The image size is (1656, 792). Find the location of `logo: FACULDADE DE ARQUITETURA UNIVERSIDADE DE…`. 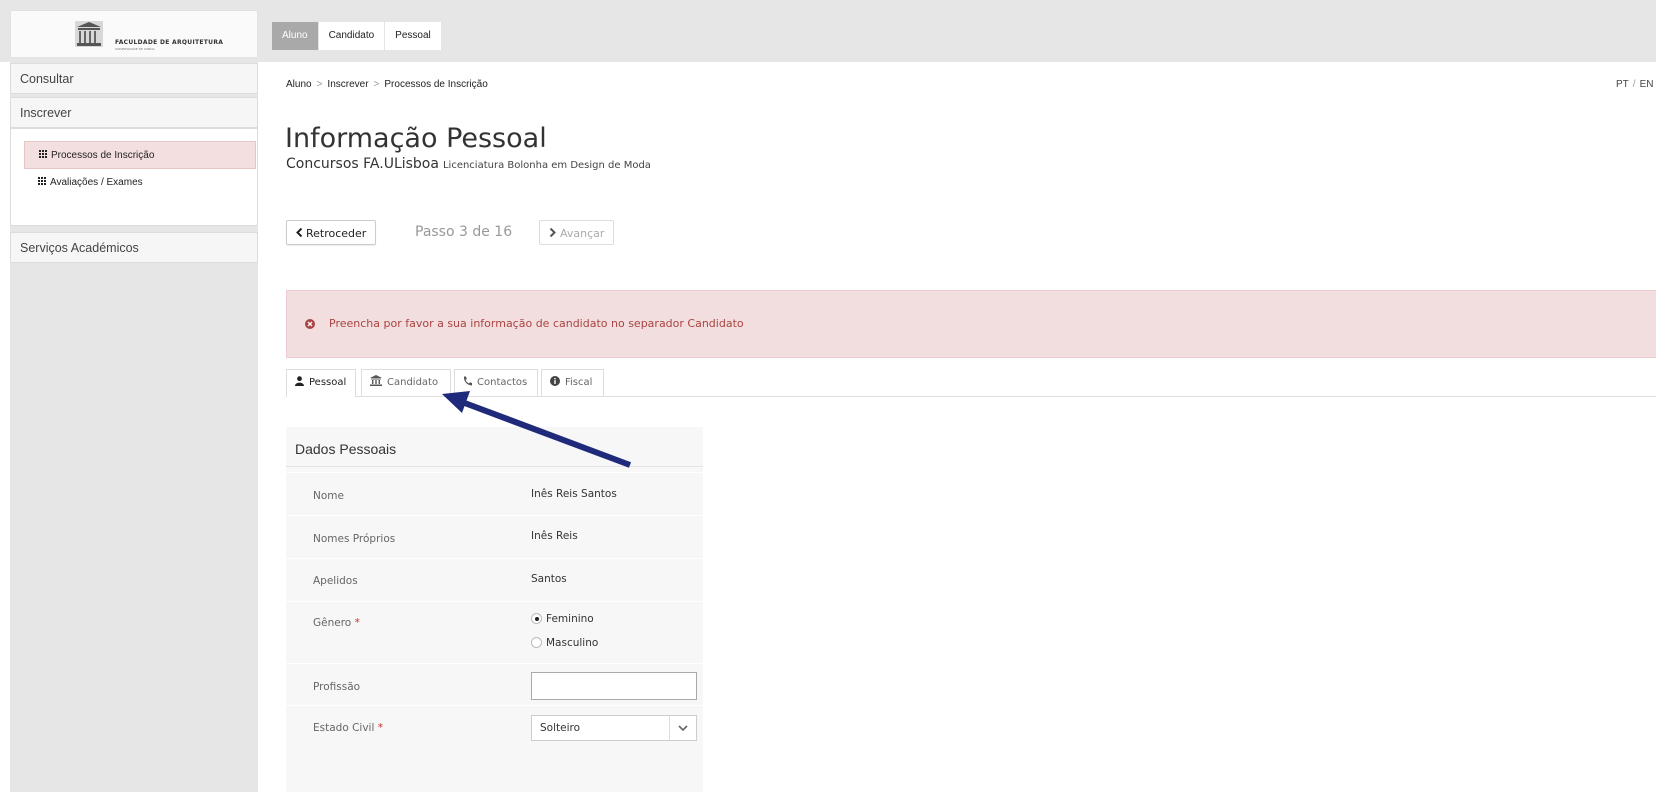

logo: FACULDADE DE ARQUITETURA UNIVERSIDADE DE… is located at coordinates (134, 34).